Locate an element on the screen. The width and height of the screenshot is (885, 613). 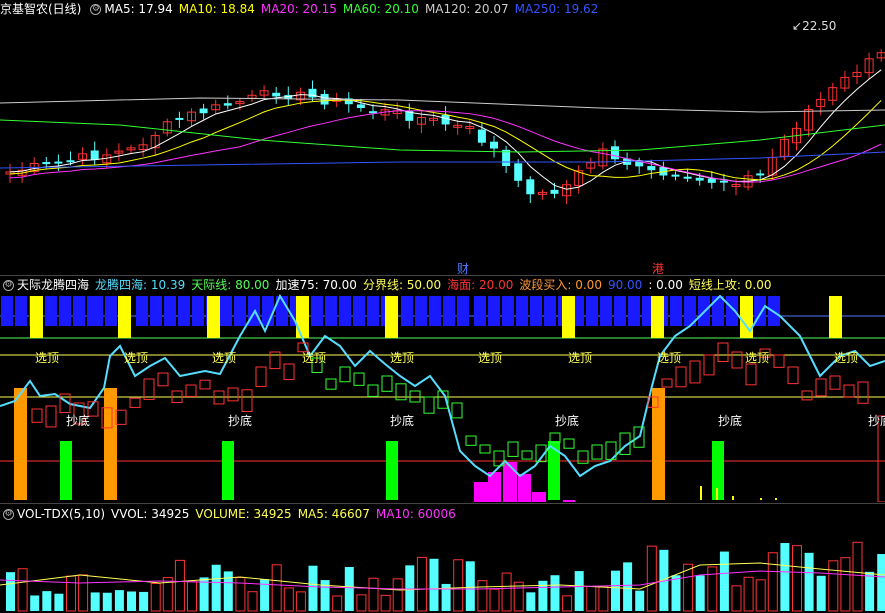
ma-legend-item-1: MA10: 18.84 is located at coordinates (216, 9).